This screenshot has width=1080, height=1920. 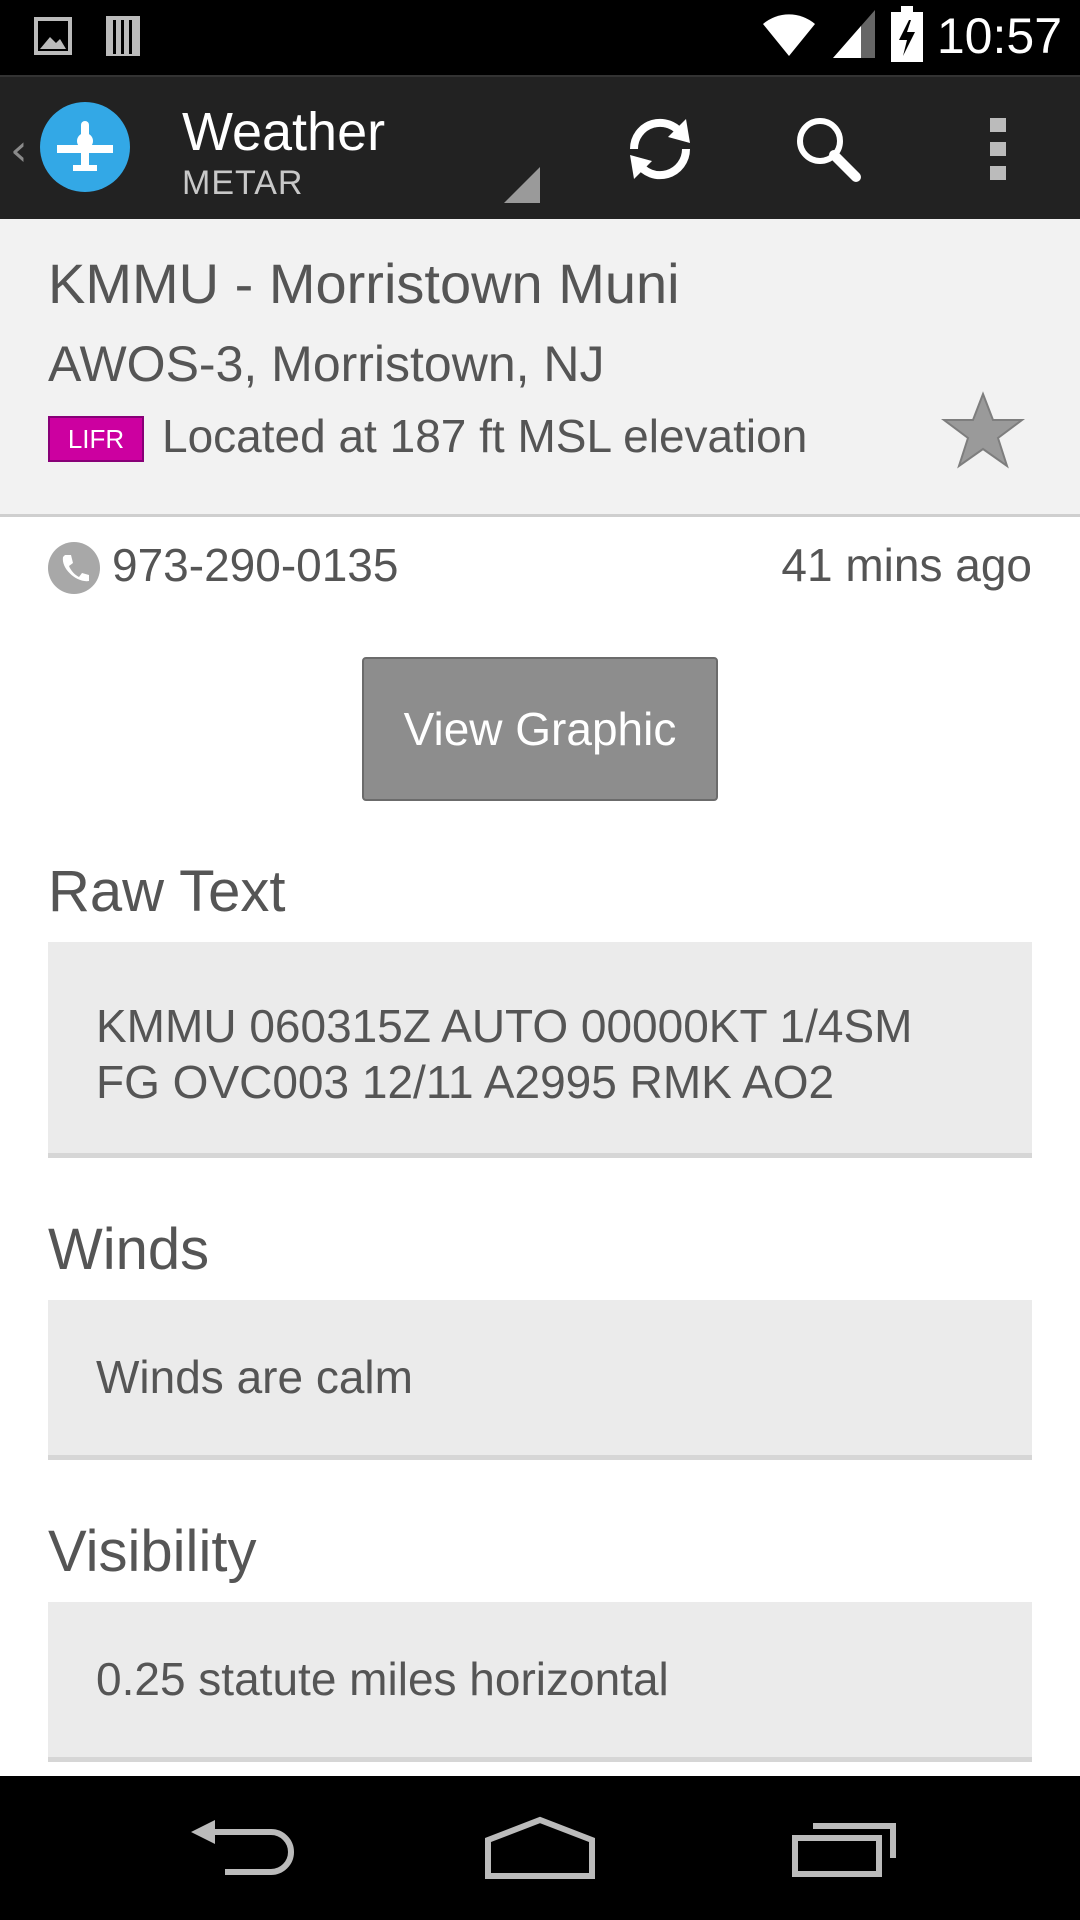 What do you see at coordinates (129, 1249) in the screenshot?
I see `winds-heading: Winds` at bounding box center [129, 1249].